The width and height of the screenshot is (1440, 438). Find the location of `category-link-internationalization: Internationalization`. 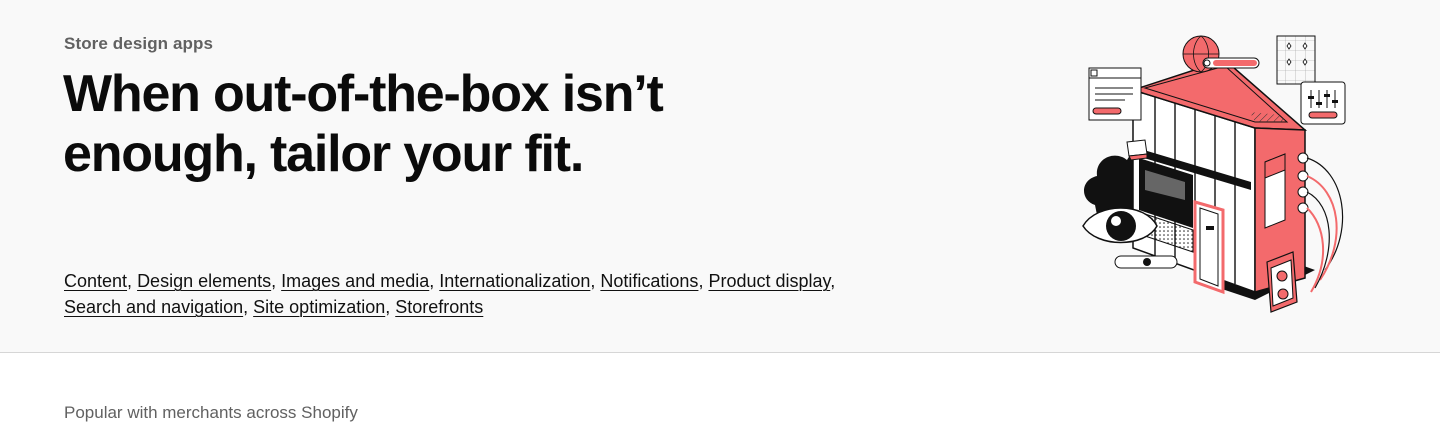

category-link-internationalization: Internationalization is located at coordinates (514, 281).